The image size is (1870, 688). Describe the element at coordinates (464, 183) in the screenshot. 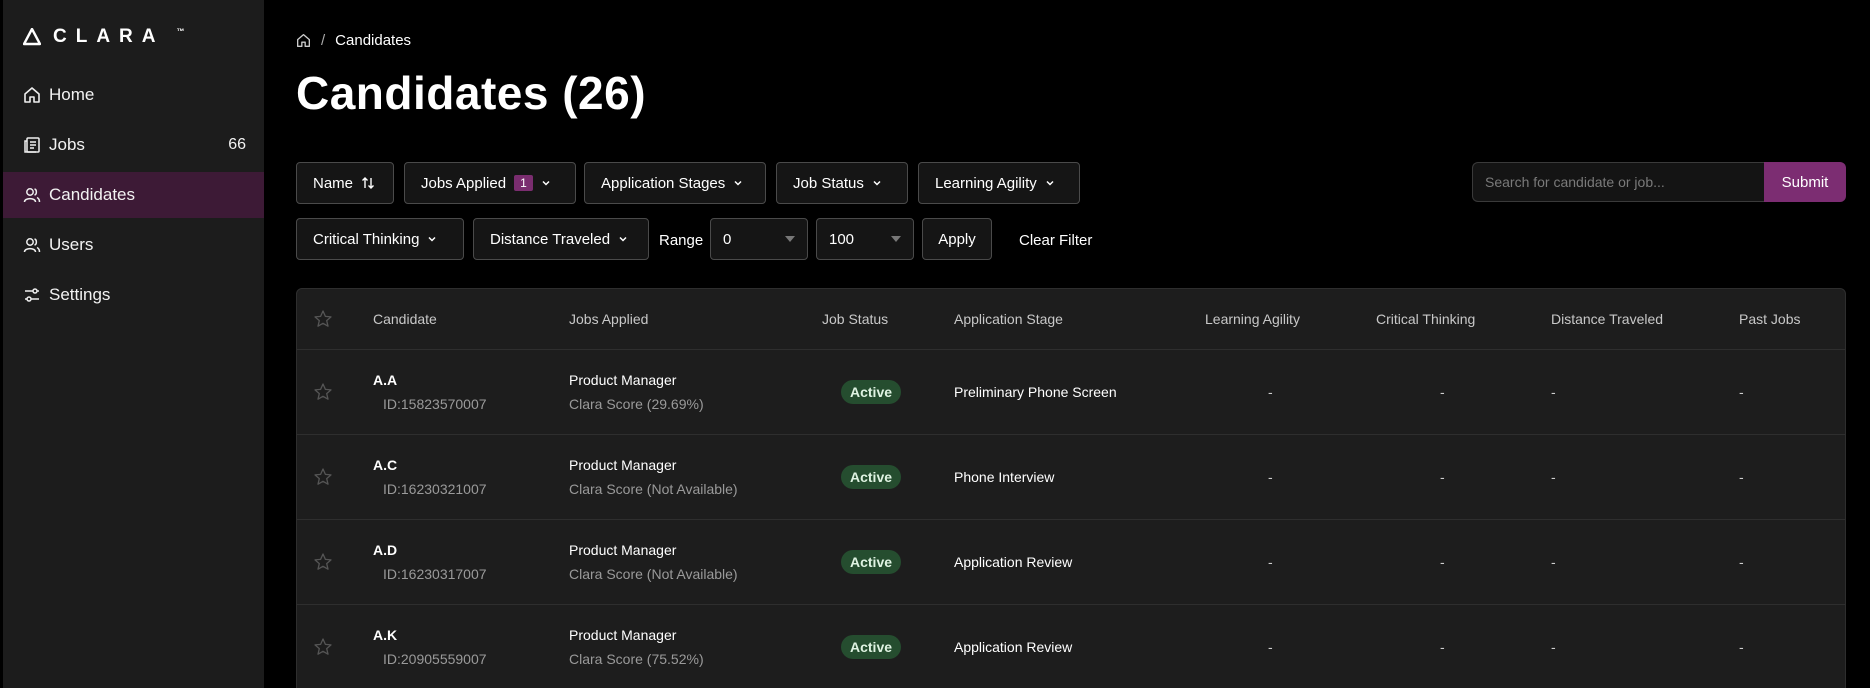

I see `jobs-applied-label: Jobs Applied` at that location.